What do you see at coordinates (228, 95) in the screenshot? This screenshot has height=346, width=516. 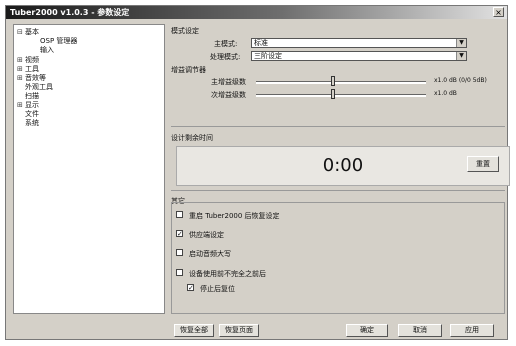 I see `gain-slider-2-label: 次增益级数` at bounding box center [228, 95].